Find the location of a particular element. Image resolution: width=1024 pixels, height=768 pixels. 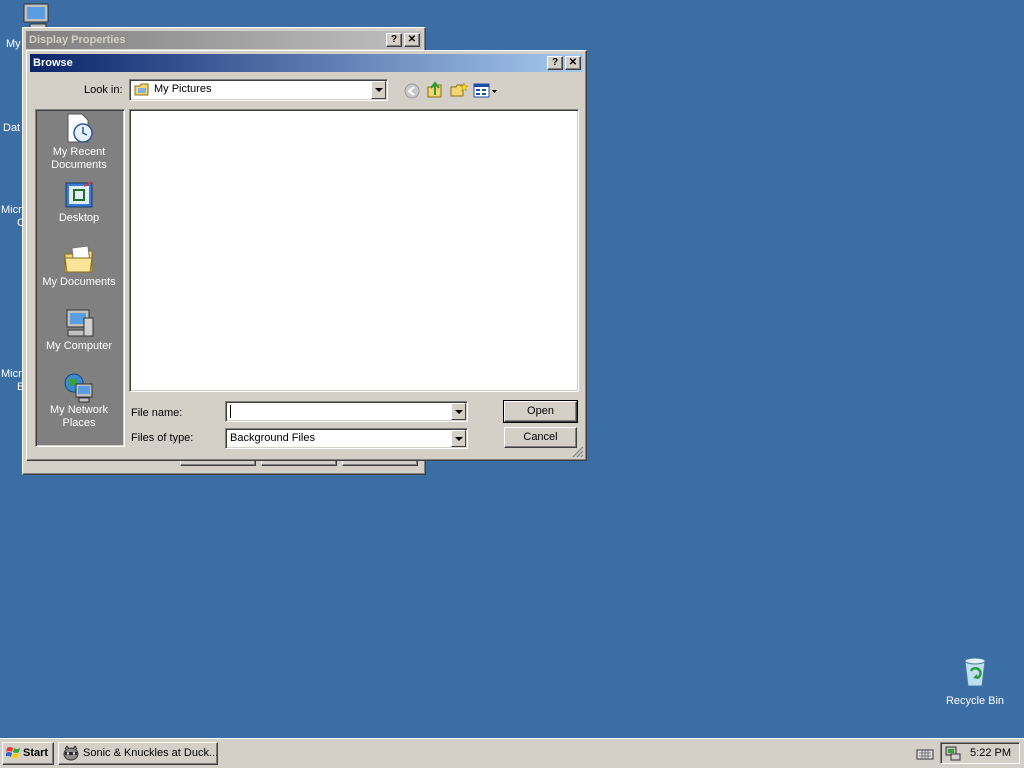

browse-title: Browse is located at coordinates (53, 63).